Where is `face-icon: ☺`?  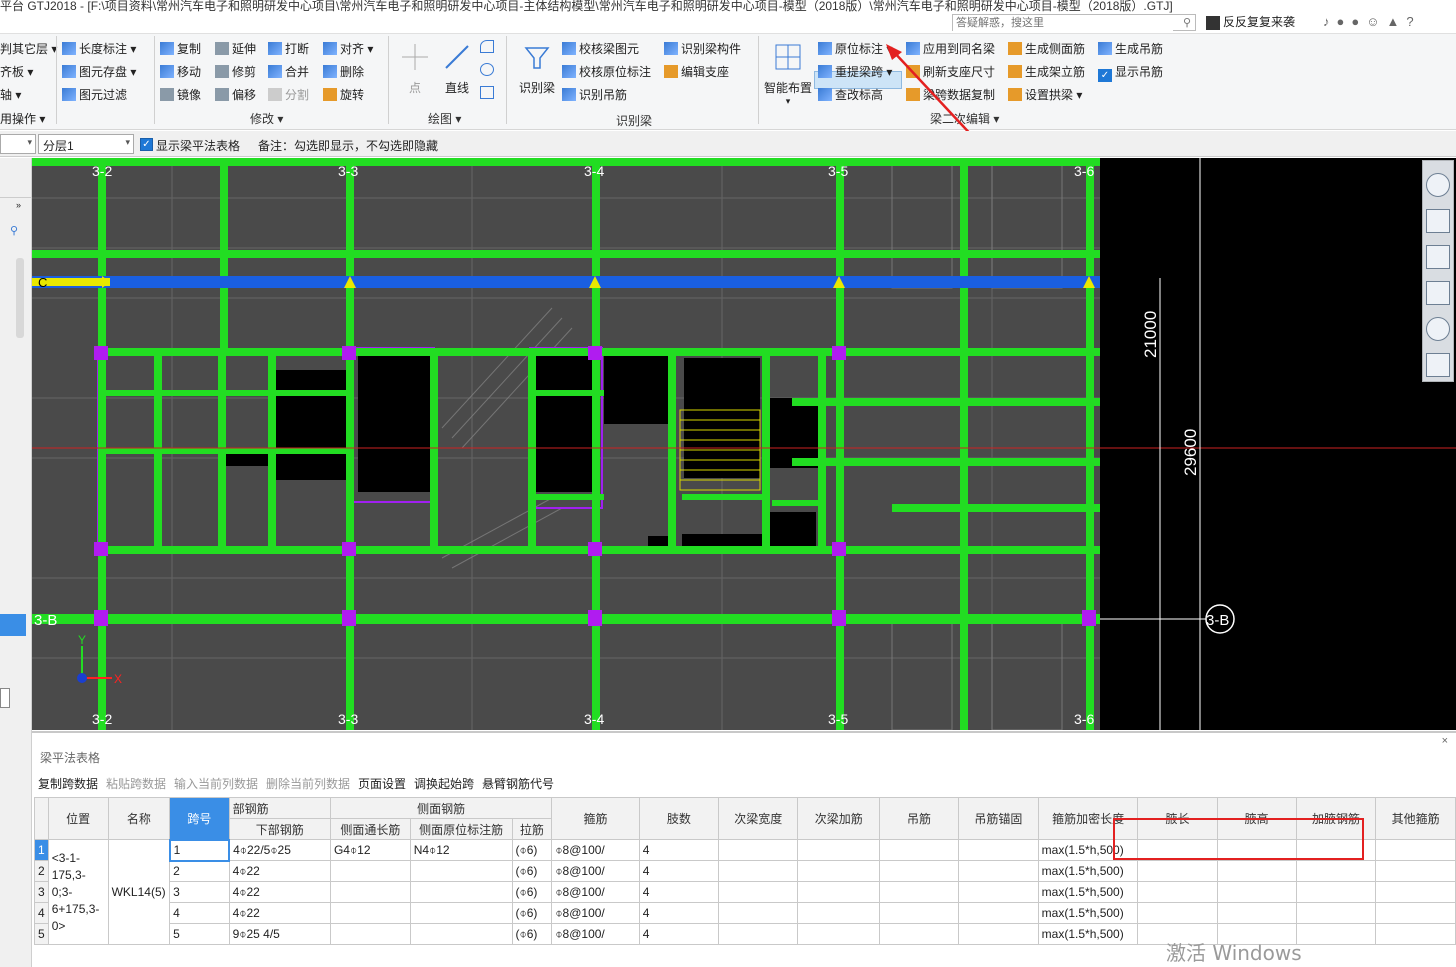
face-icon: ☺ is located at coordinates (1376, 21).